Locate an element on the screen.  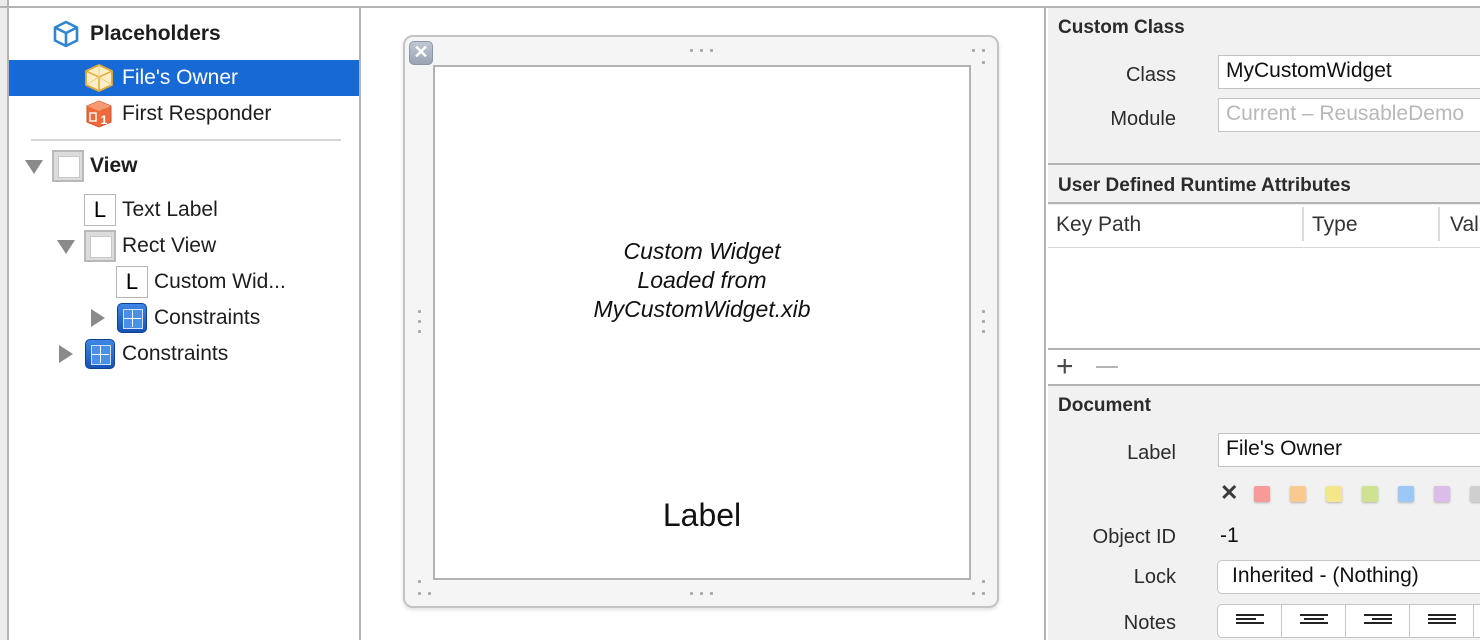
align-right-icon is located at coordinates (1378, 621).